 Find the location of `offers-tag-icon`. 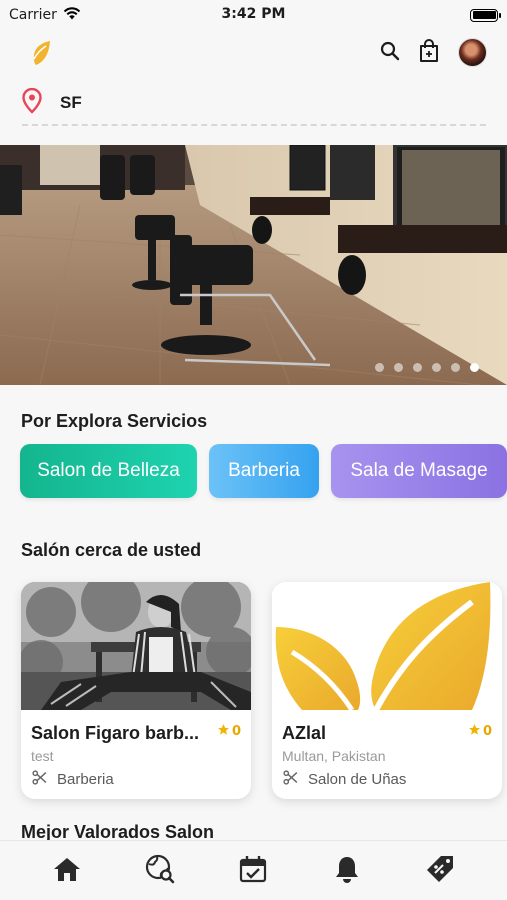

offers-tag-icon is located at coordinates (440, 871).